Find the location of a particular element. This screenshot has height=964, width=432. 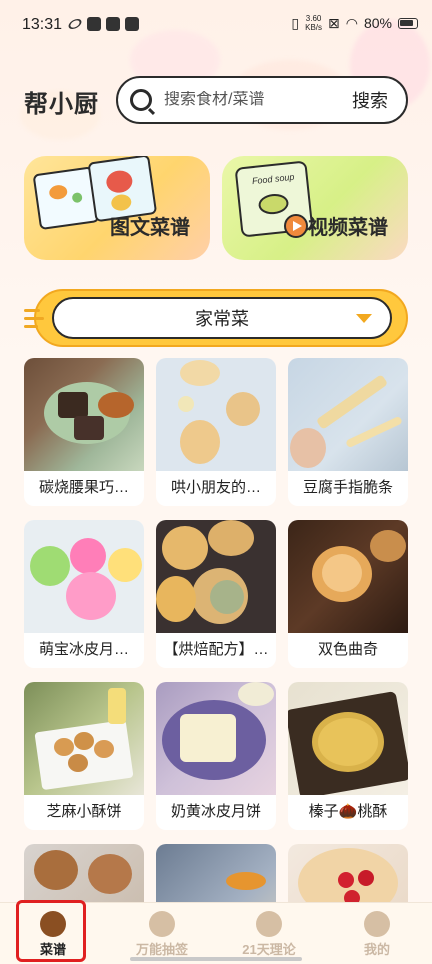

system-status: ▯ 3.60 KB/s ⊠ ◠ 80% is located at coordinates (354, 23).